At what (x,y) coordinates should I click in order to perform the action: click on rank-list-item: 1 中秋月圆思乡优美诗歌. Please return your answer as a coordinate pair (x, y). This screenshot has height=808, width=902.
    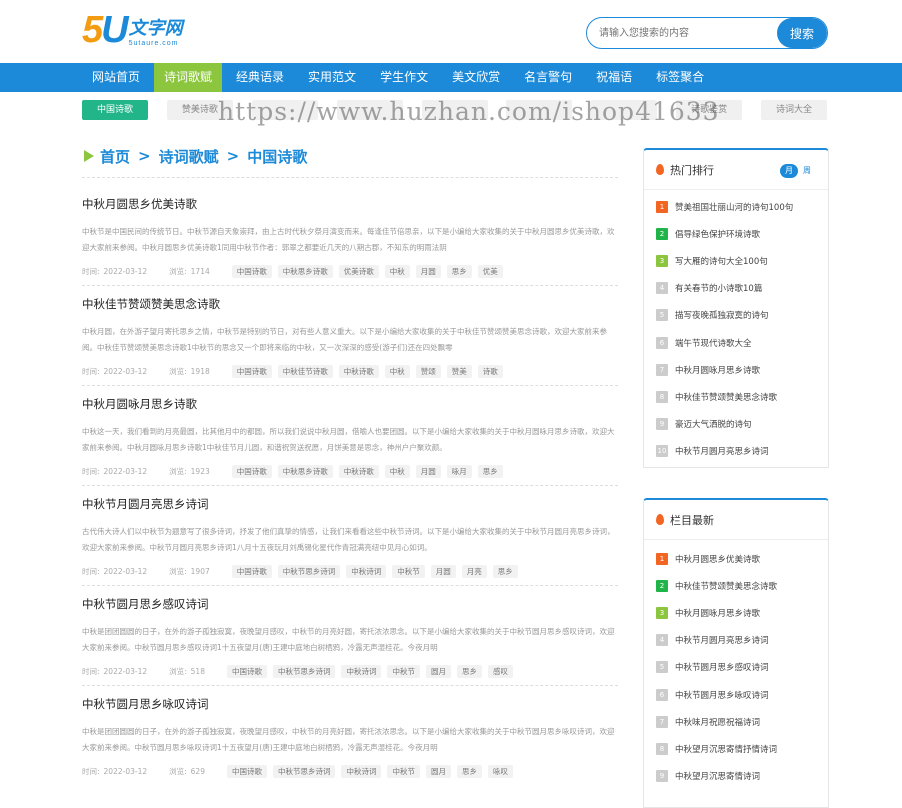
    Looking at the image, I should click on (742, 558).